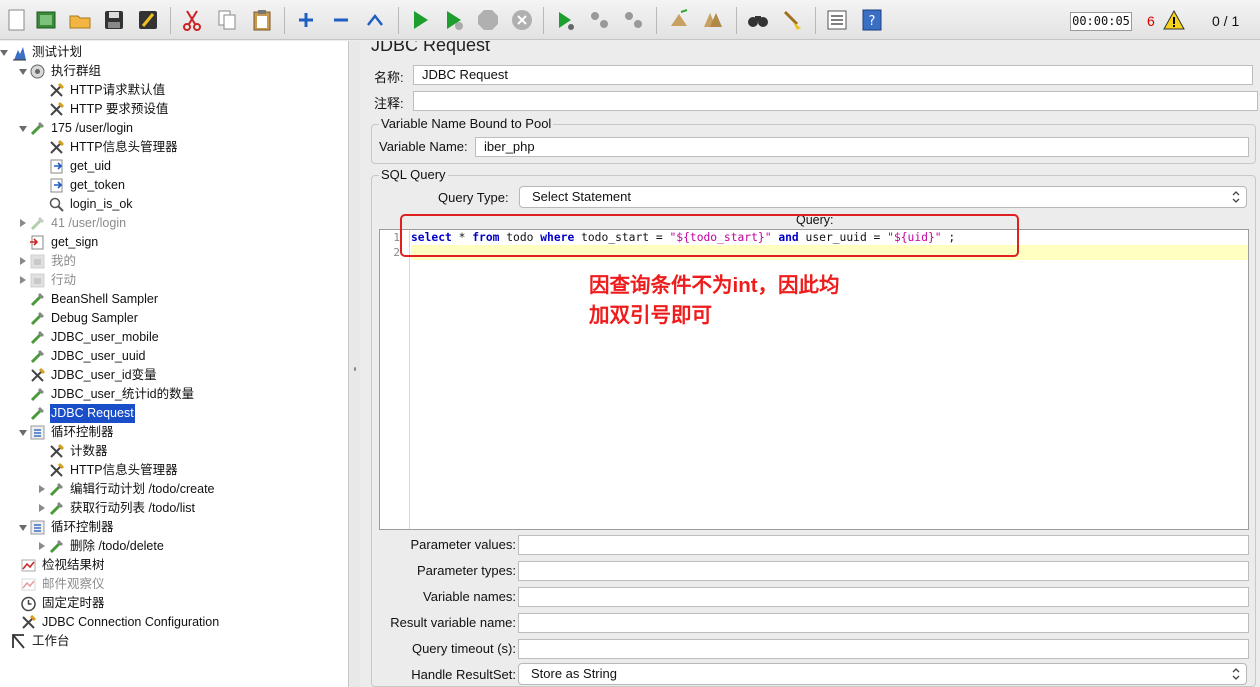 Image resolution: width=1260 pixels, height=687 pixels. I want to click on tree-node-label: JDBC Request, so click(92, 413).